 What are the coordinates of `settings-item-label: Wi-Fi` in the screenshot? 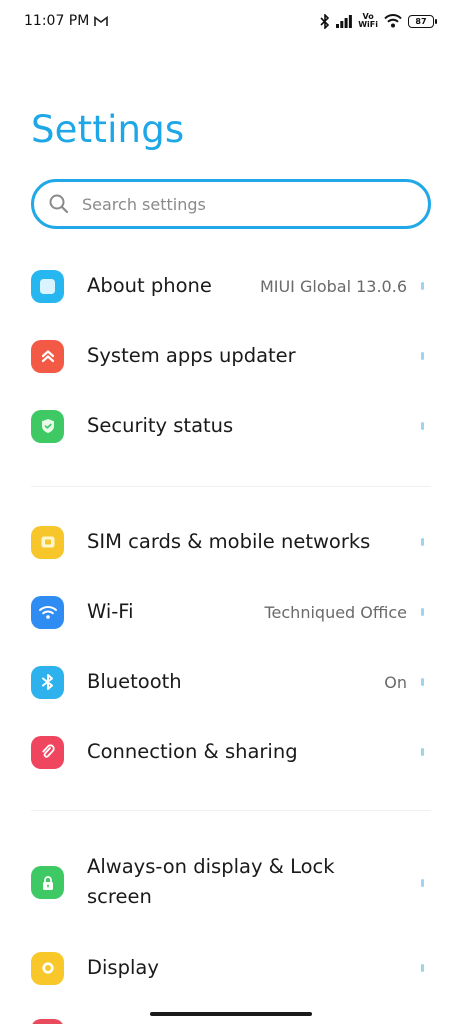 It's located at (110, 611).